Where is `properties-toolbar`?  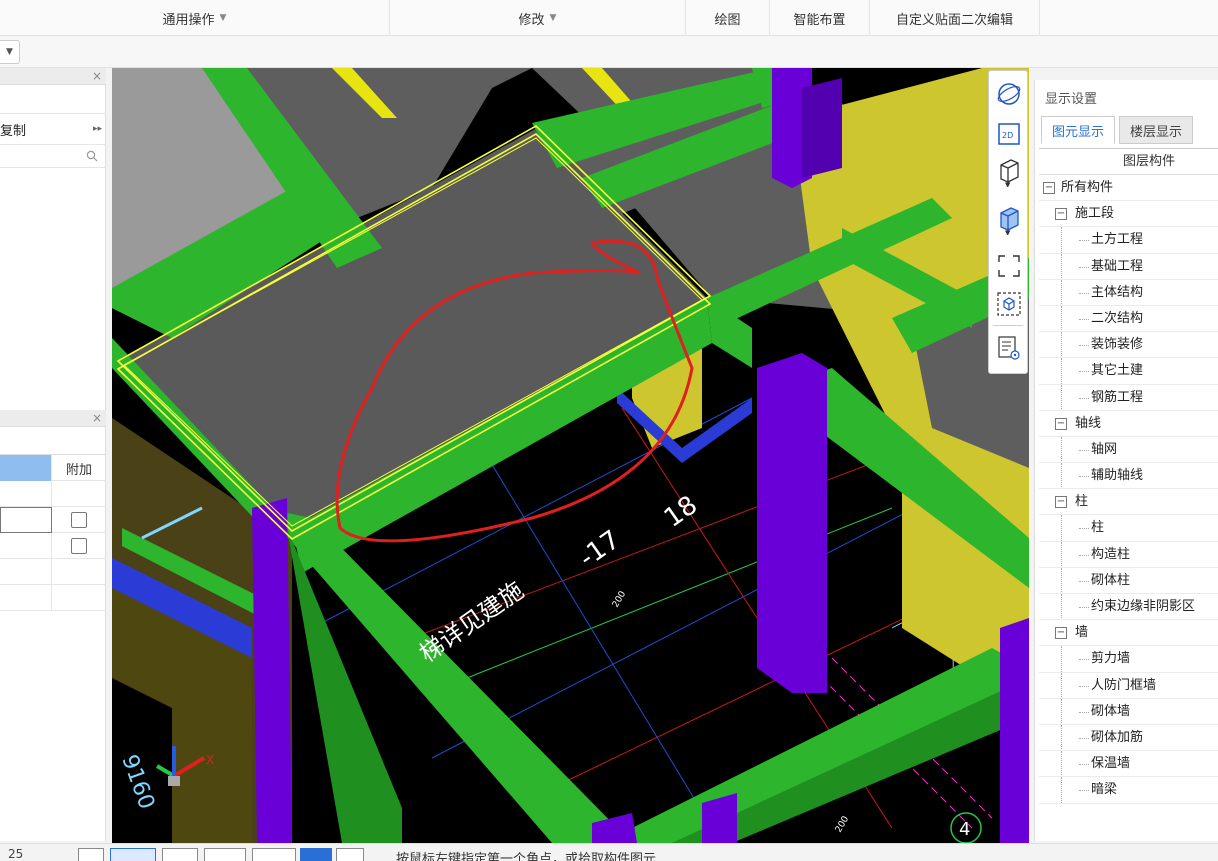
properties-toolbar is located at coordinates (53, 441).